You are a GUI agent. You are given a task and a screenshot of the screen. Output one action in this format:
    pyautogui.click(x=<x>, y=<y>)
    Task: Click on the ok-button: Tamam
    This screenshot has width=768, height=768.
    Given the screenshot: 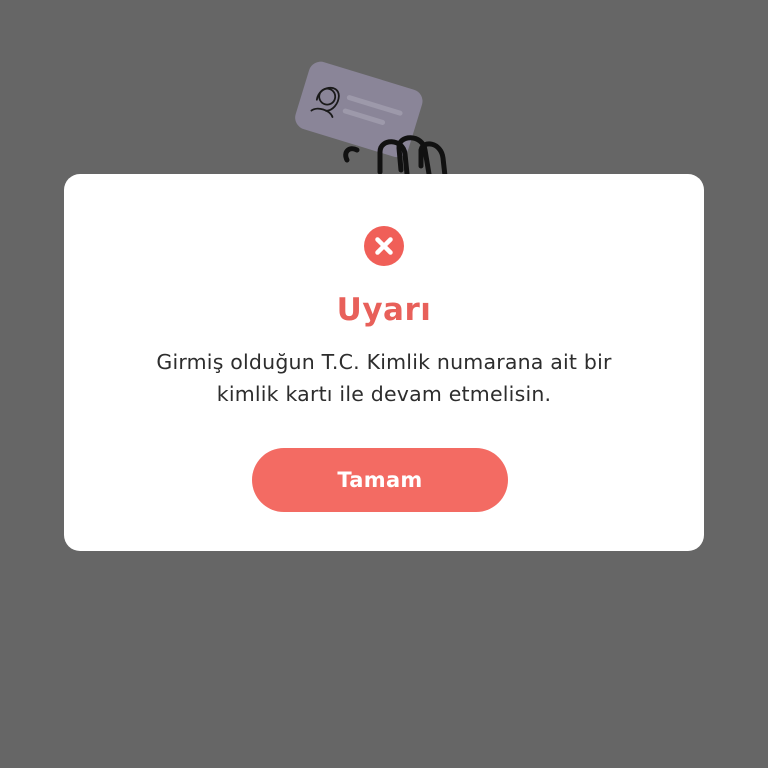 What is the action you would take?
    pyautogui.click(x=380, y=480)
    